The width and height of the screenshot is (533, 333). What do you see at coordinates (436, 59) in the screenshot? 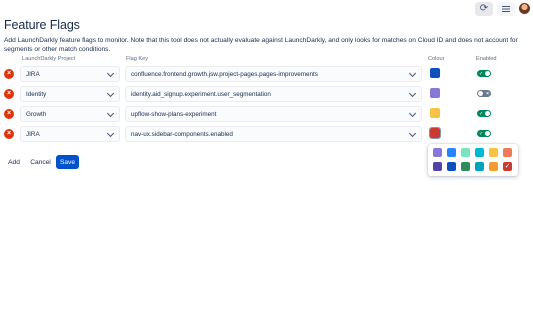
I see `column-header-colour: Colour` at bounding box center [436, 59].